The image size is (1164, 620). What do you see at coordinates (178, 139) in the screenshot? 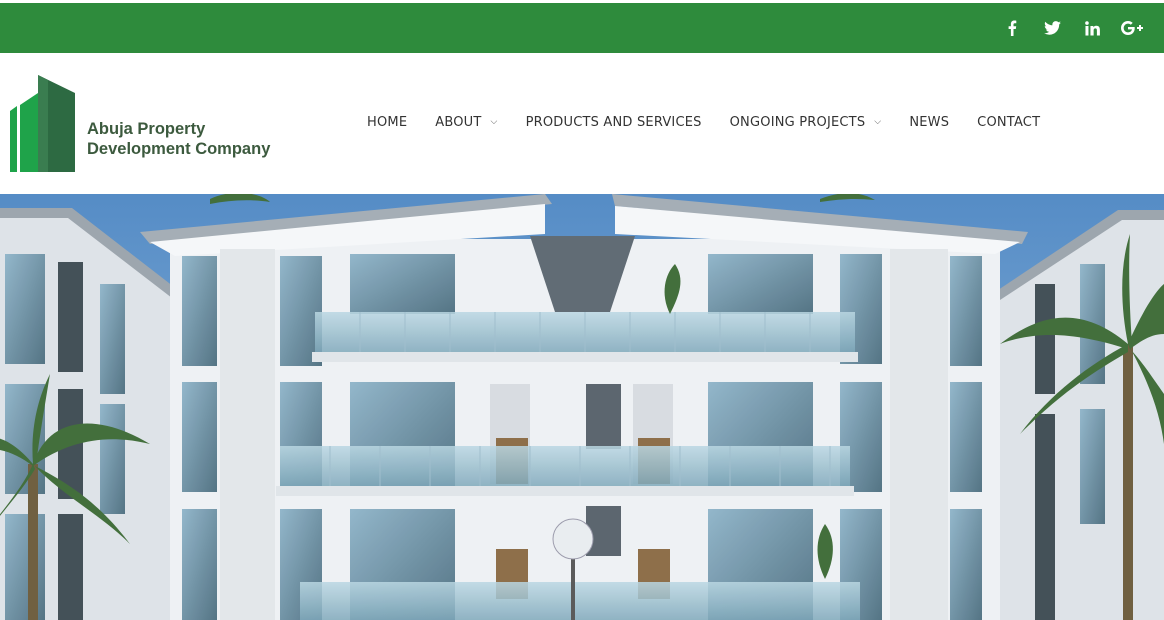
I see `logo-text: Abuja Property Development Company` at bounding box center [178, 139].